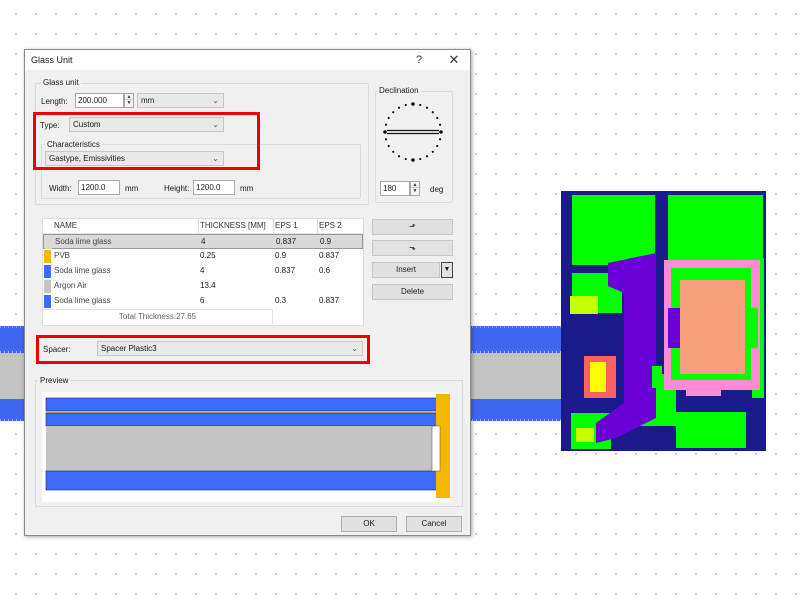 Image resolution: width=800 pixels, height=600 pixels. What do you see at coordinates (180, 100) in the screenshot?
I see `length-unit-select: mm ⌄` at bounding box center [180, 100].